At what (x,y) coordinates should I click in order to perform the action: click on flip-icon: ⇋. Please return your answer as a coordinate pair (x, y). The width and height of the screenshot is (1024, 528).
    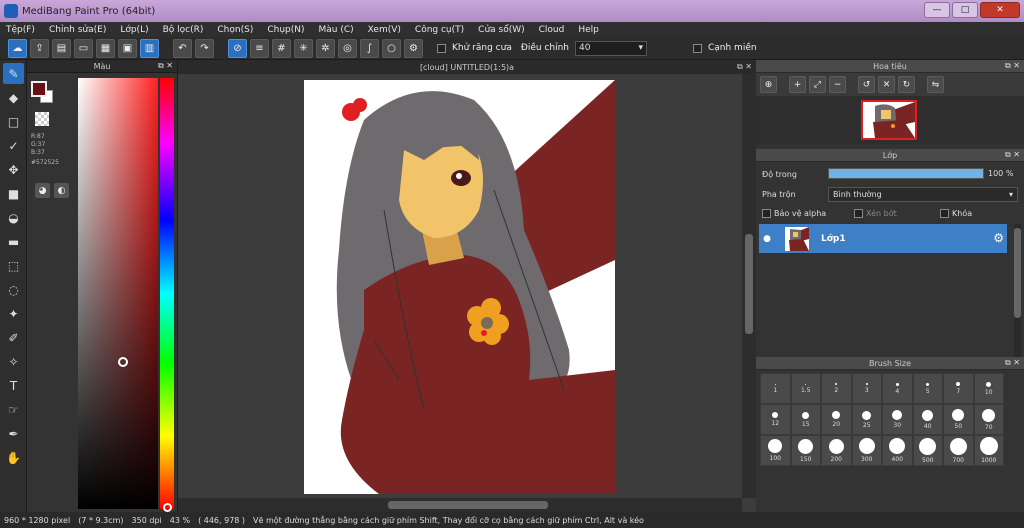
    Looking at the image, I should click on (935, 84).